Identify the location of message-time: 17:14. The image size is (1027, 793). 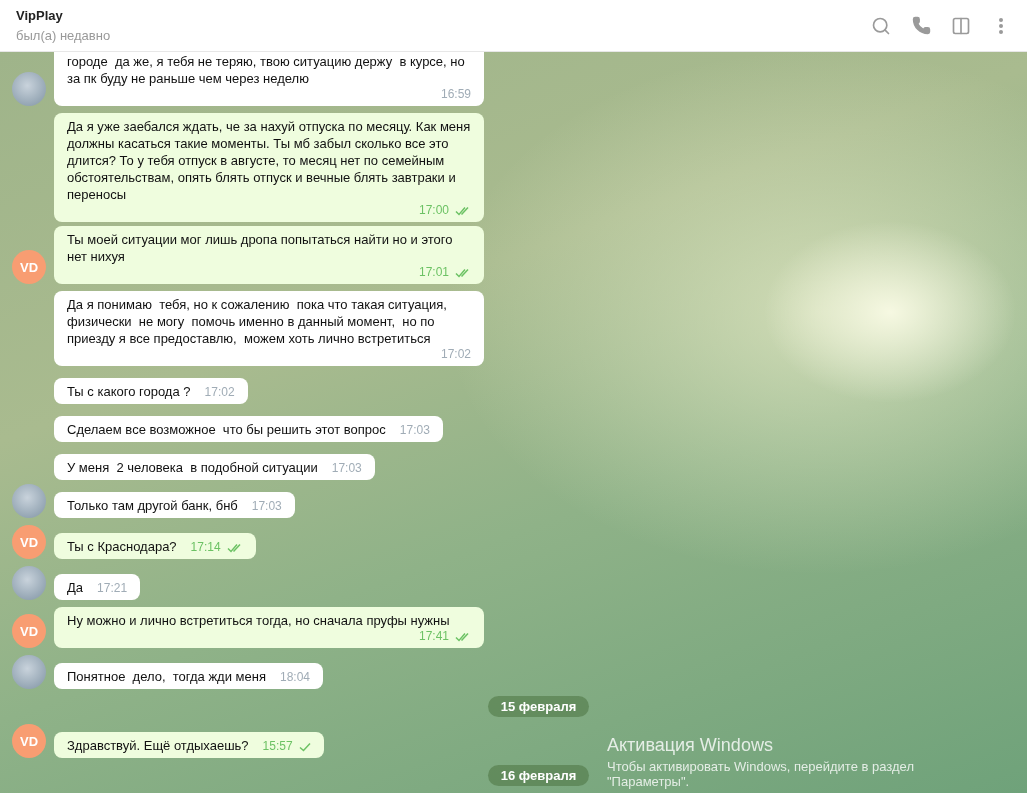
(205, 547).